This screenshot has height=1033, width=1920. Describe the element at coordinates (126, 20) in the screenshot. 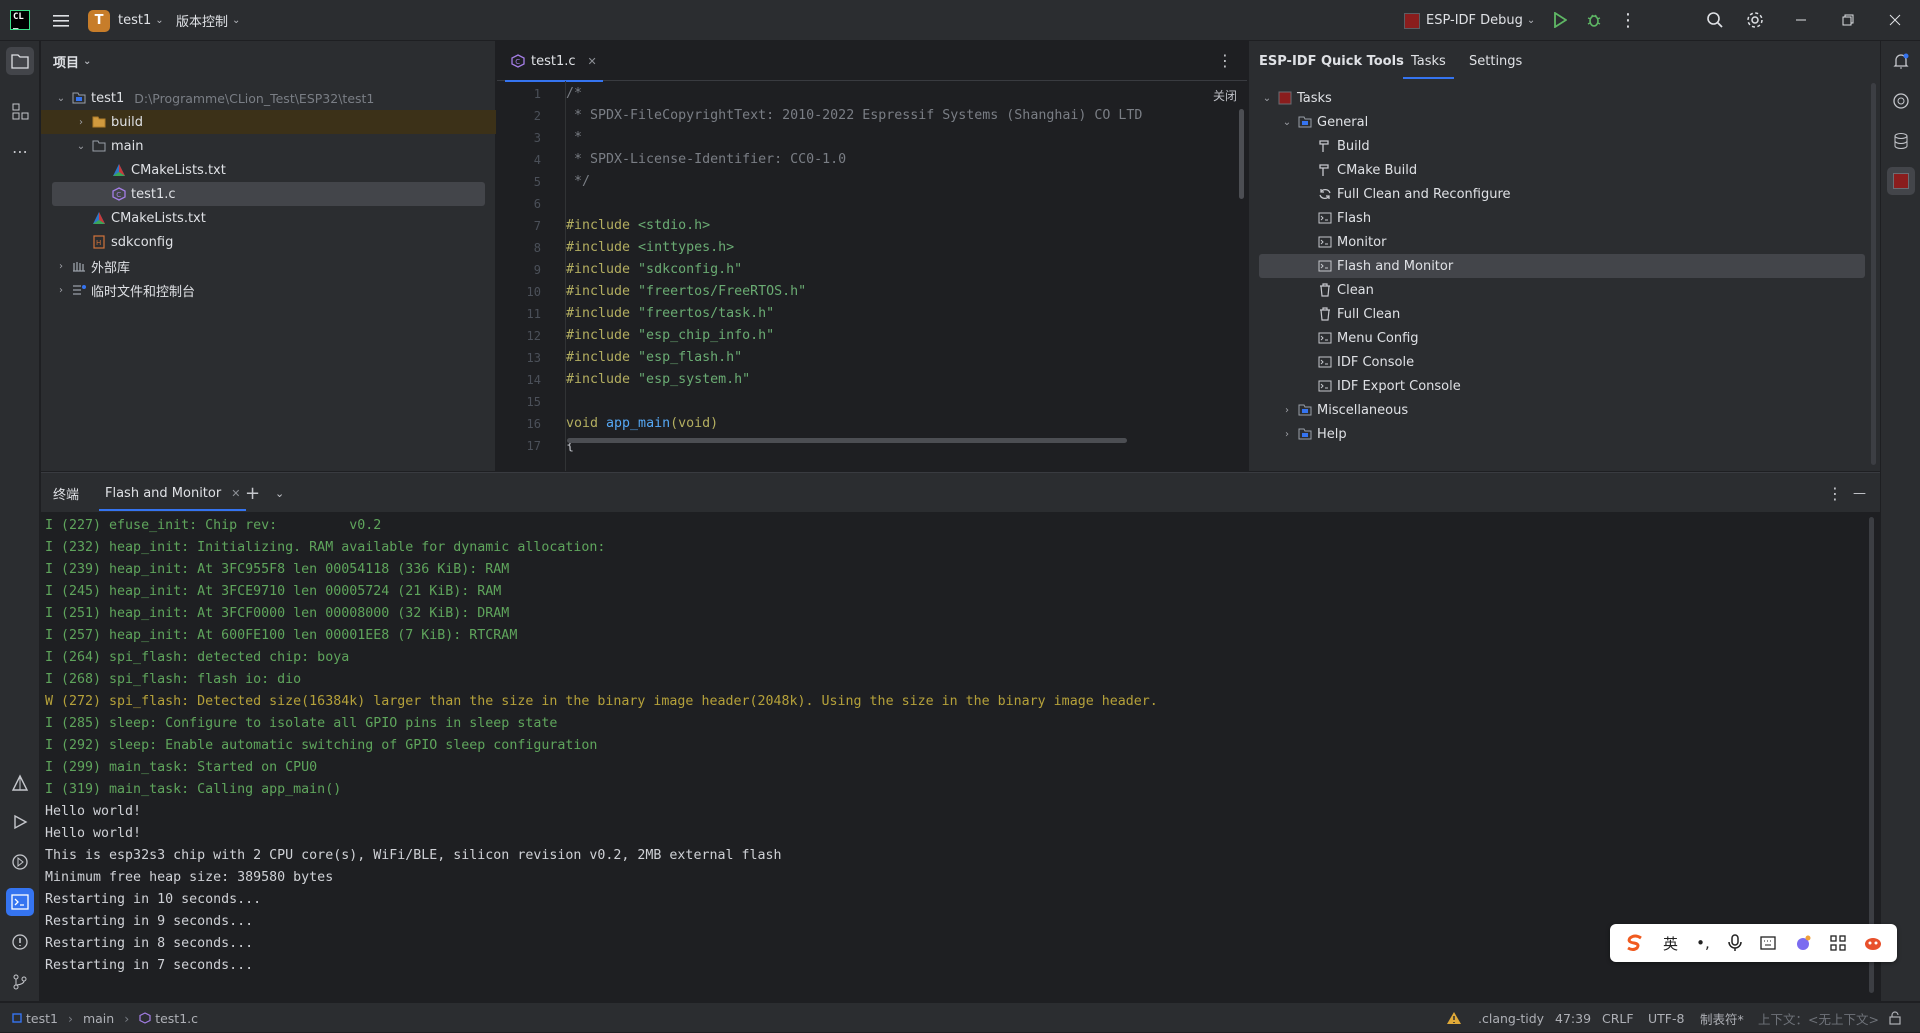

I see `project-switcher: T test1 ⌄` at that location.